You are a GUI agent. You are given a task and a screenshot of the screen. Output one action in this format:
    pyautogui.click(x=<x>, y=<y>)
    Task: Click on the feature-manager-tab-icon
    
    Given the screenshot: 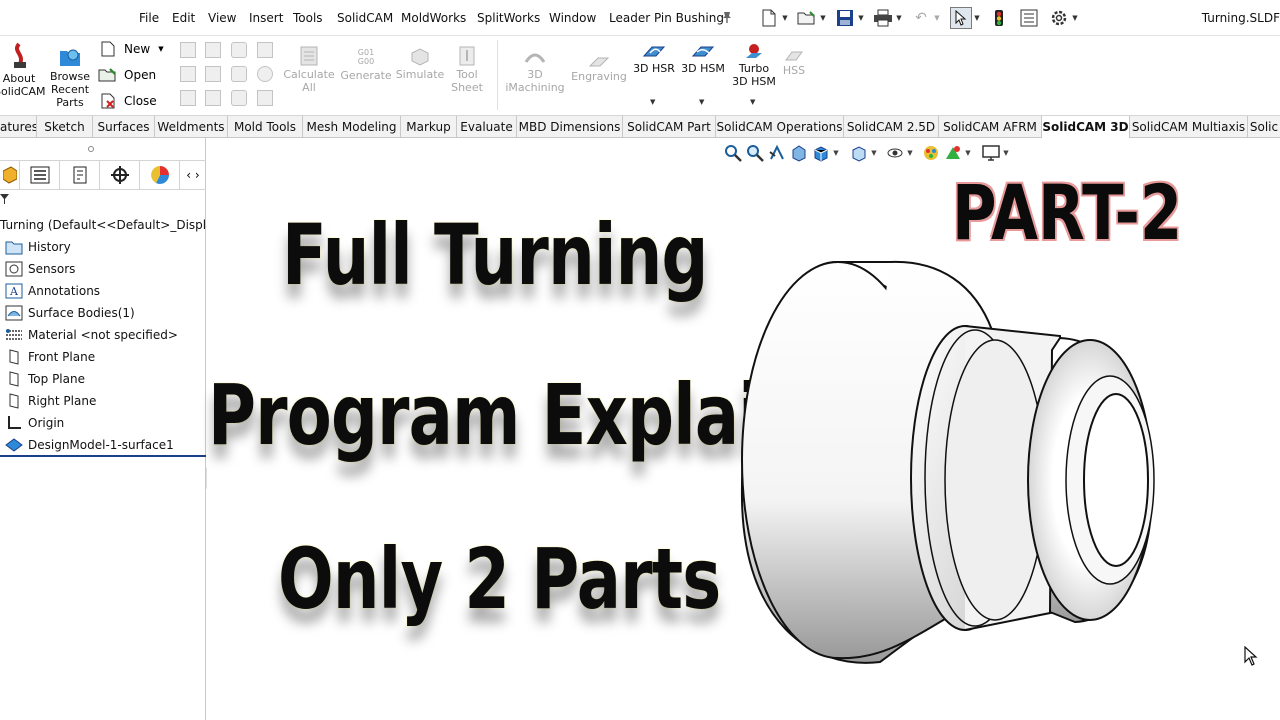 What is the action you would take?
    pyautogui.click(x=10, y=175)
    